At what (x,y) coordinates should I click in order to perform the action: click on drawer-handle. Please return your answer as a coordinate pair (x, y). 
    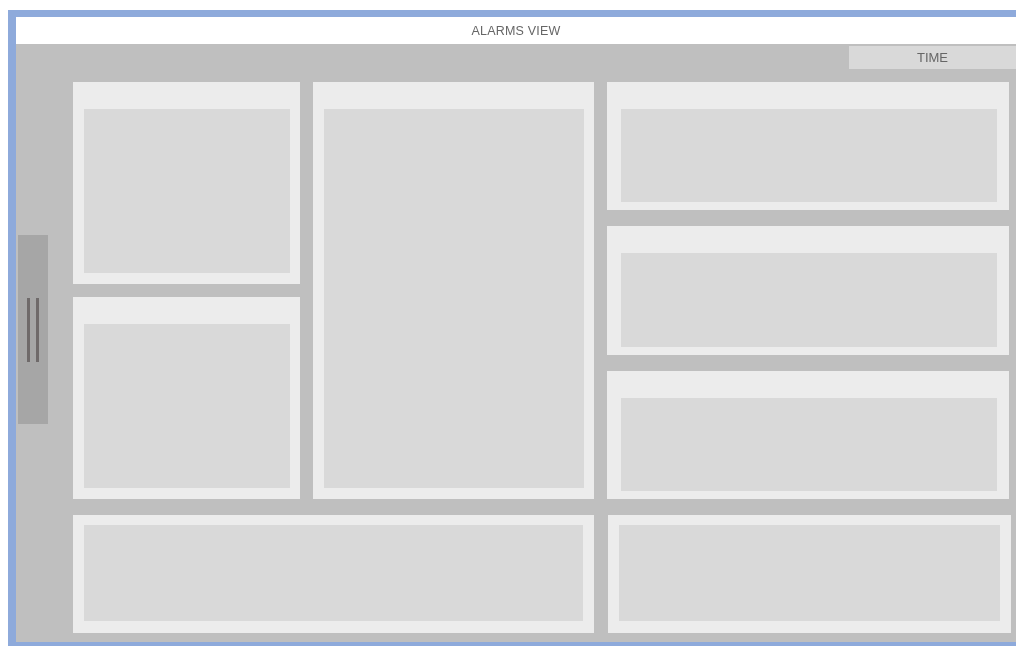
    Looking at the image, I should click on (33, 329).